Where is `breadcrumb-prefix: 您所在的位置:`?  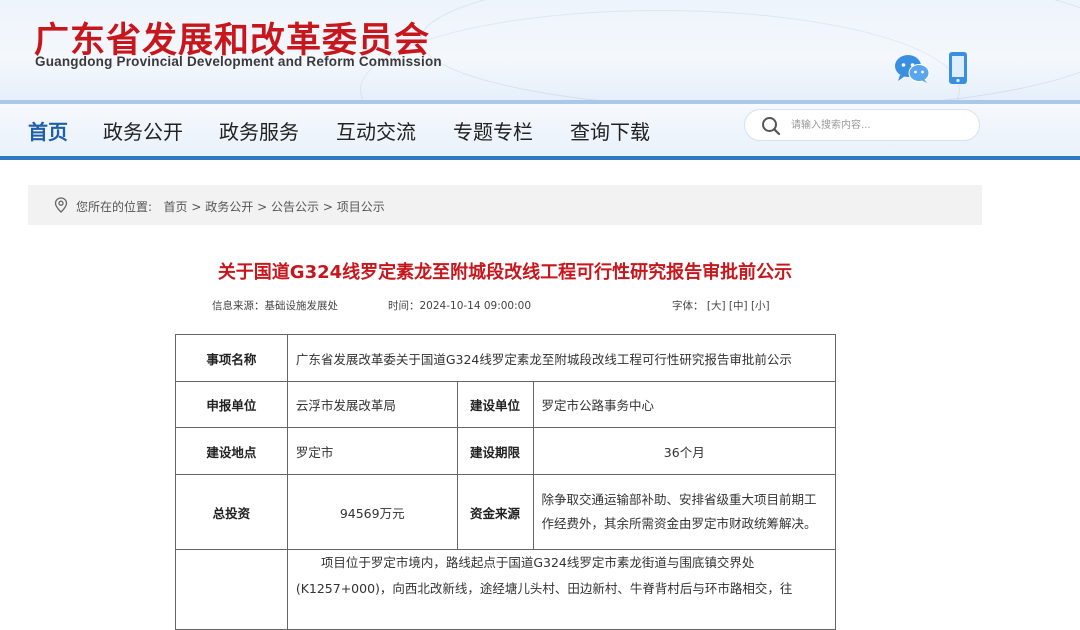
breadcrumb-prefix: 您所在的位置: is located at coordinates (114, 207).